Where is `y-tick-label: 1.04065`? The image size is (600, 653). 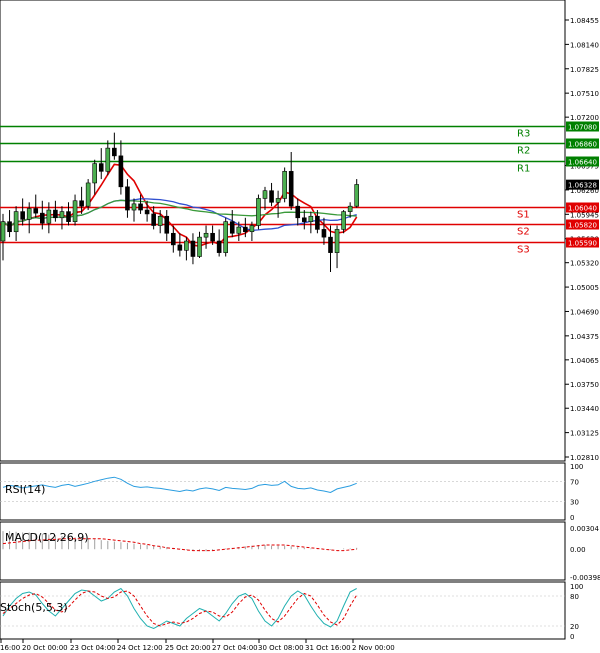 y-tick-label: 1.04065 is located at coordinates (584, 361).